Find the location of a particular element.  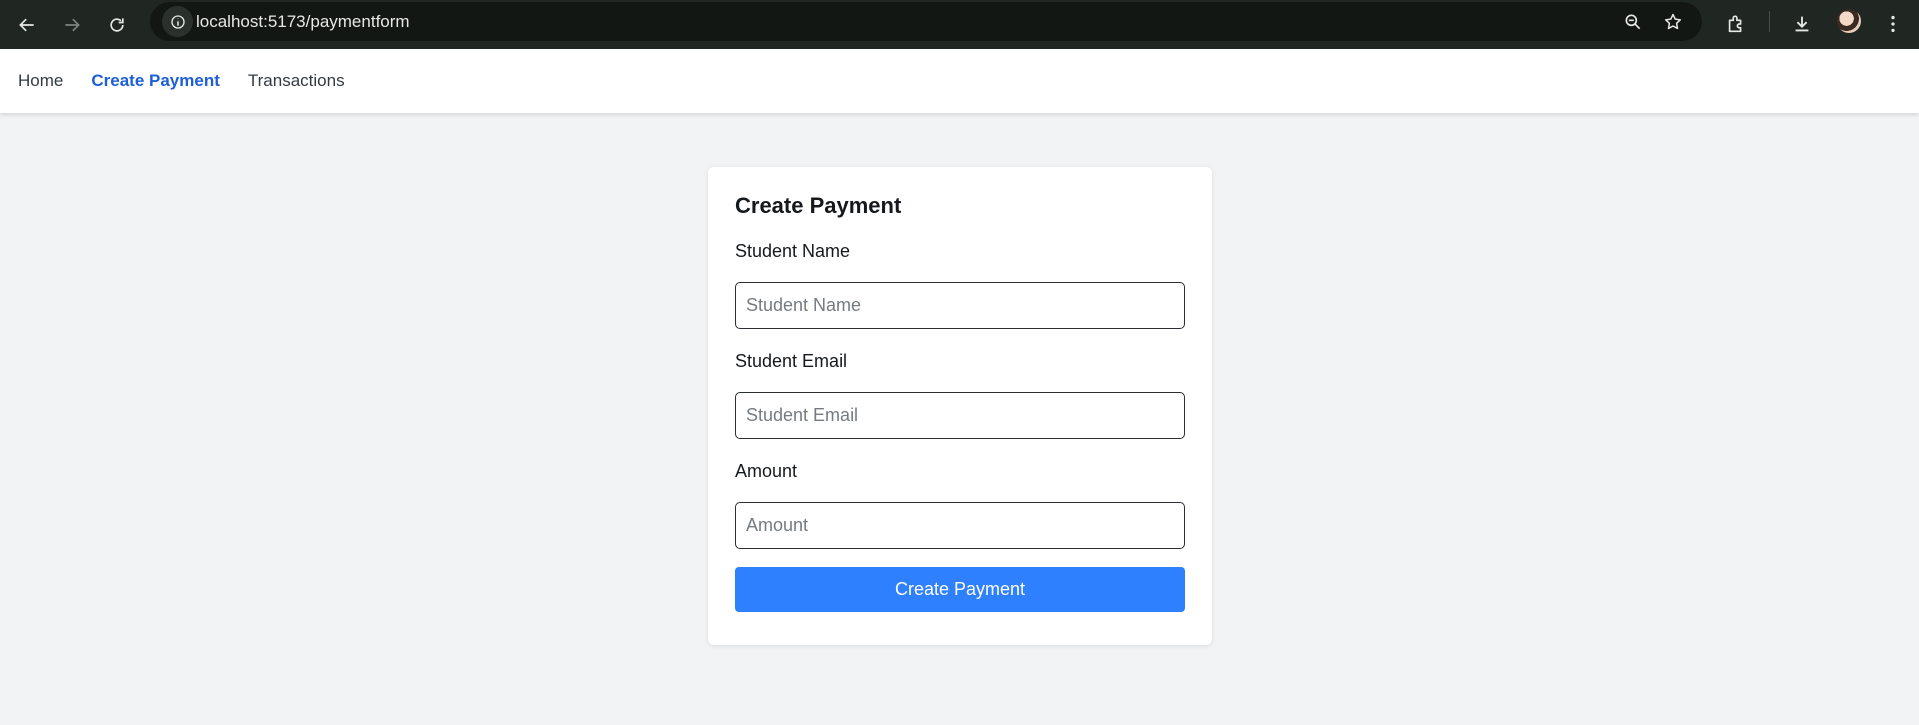

address-bar: localhost:5173/paymentform is located at coordinates (926, 21).